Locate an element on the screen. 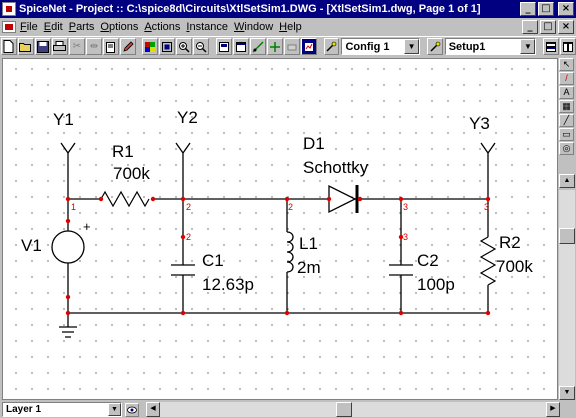 Image resolution: width=576 pixels, height=418 pixels. line-tool-icon: ╱ is located at coordinates (566, 120).